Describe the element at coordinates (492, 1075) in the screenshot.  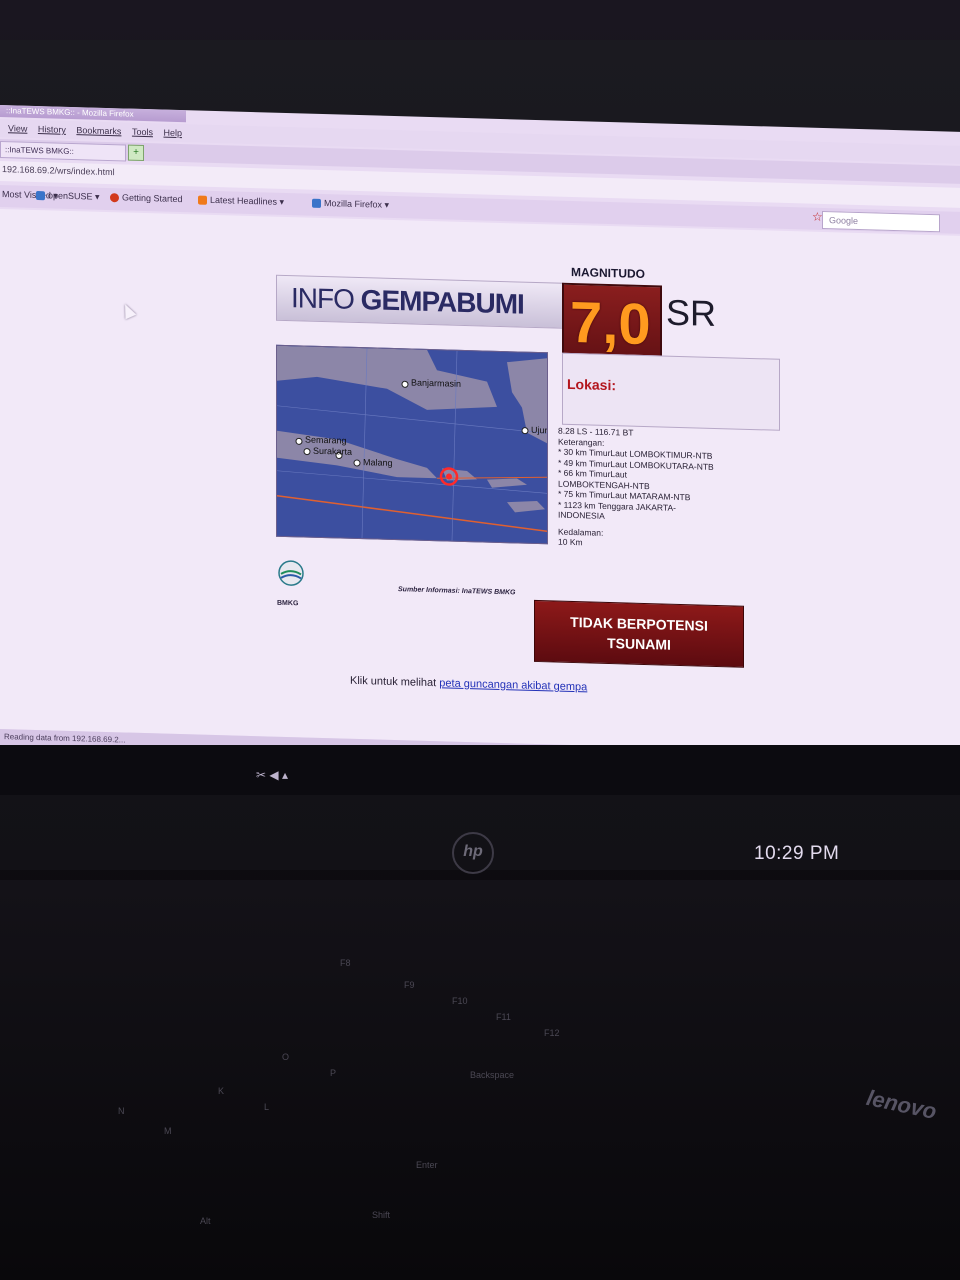
I see `key-backspace: Backspace` at that location.